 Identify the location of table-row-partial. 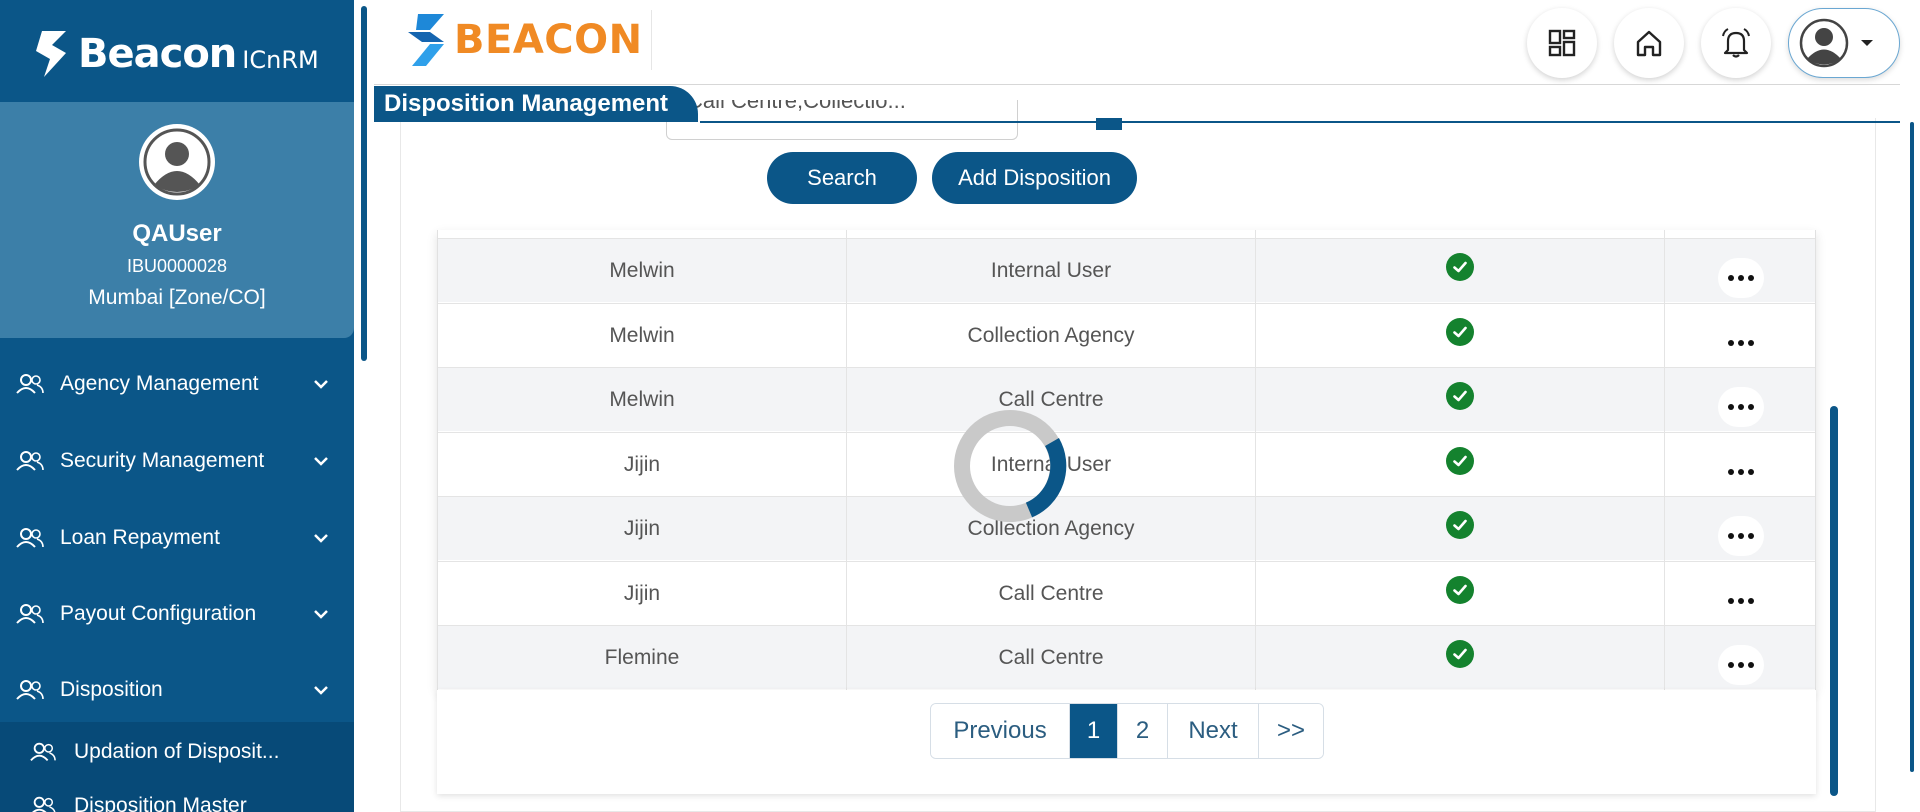
(1126, 234).